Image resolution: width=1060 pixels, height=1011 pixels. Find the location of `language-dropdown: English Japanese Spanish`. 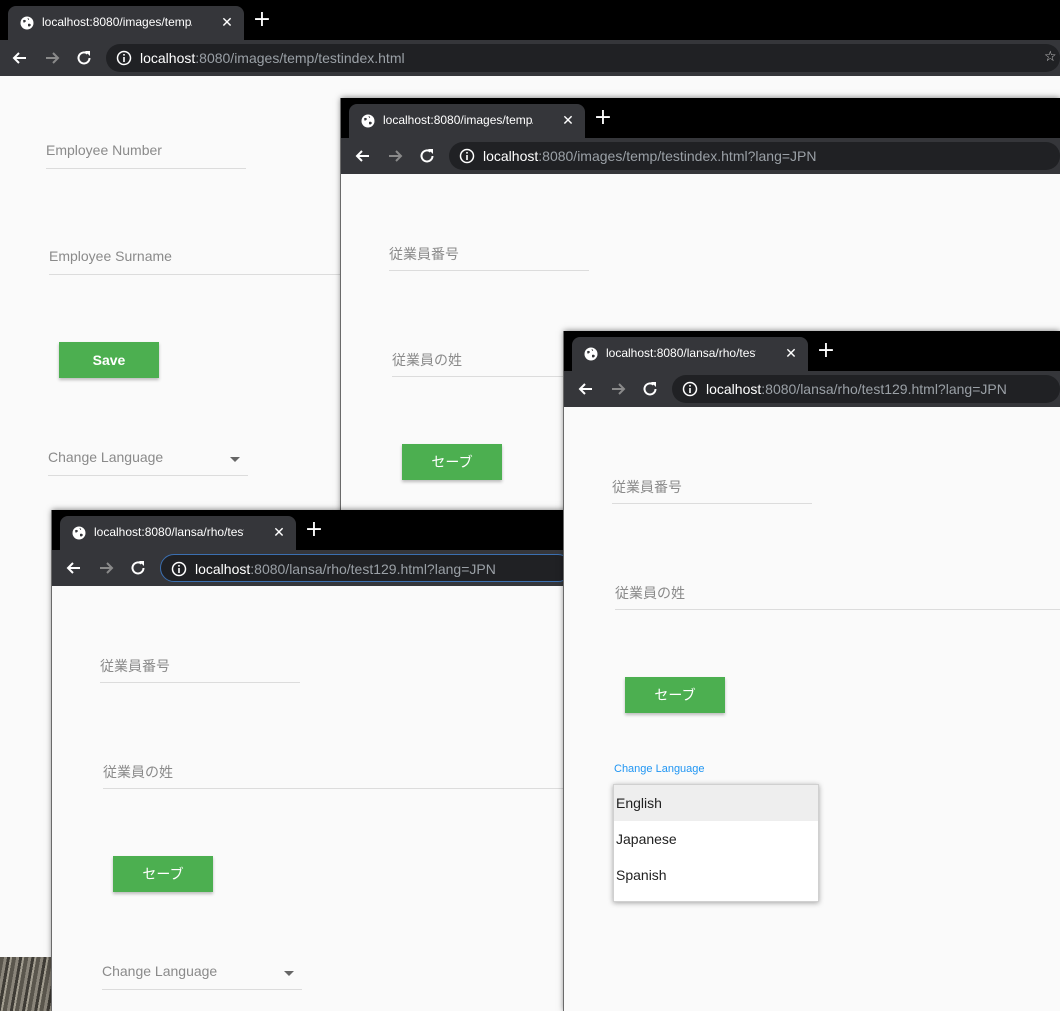

language-dropdown: English Japanese Spanish is located at coordinates (716, 843).